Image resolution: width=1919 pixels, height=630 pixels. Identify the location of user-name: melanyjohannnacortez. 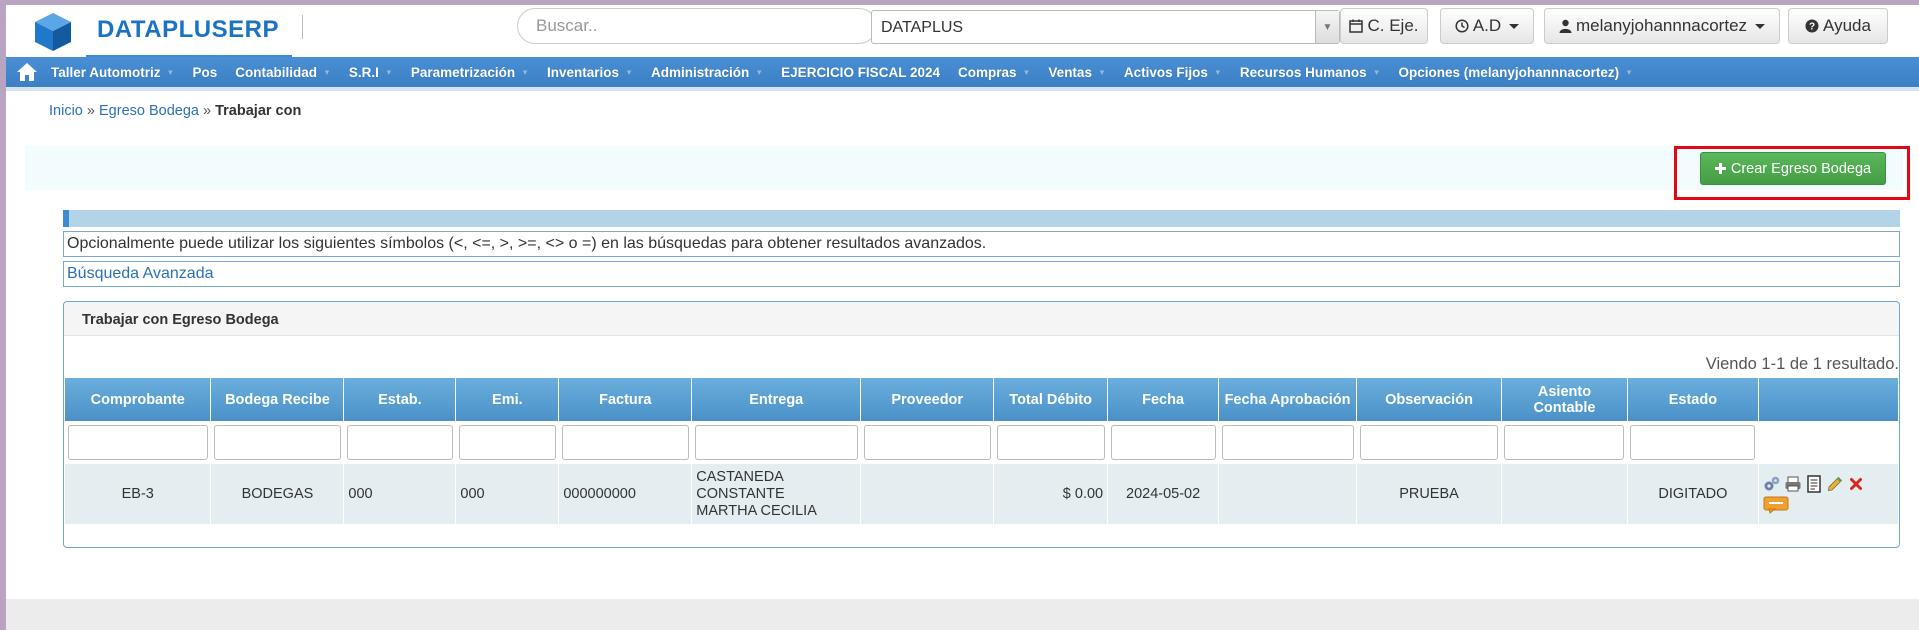
(1661, 25).